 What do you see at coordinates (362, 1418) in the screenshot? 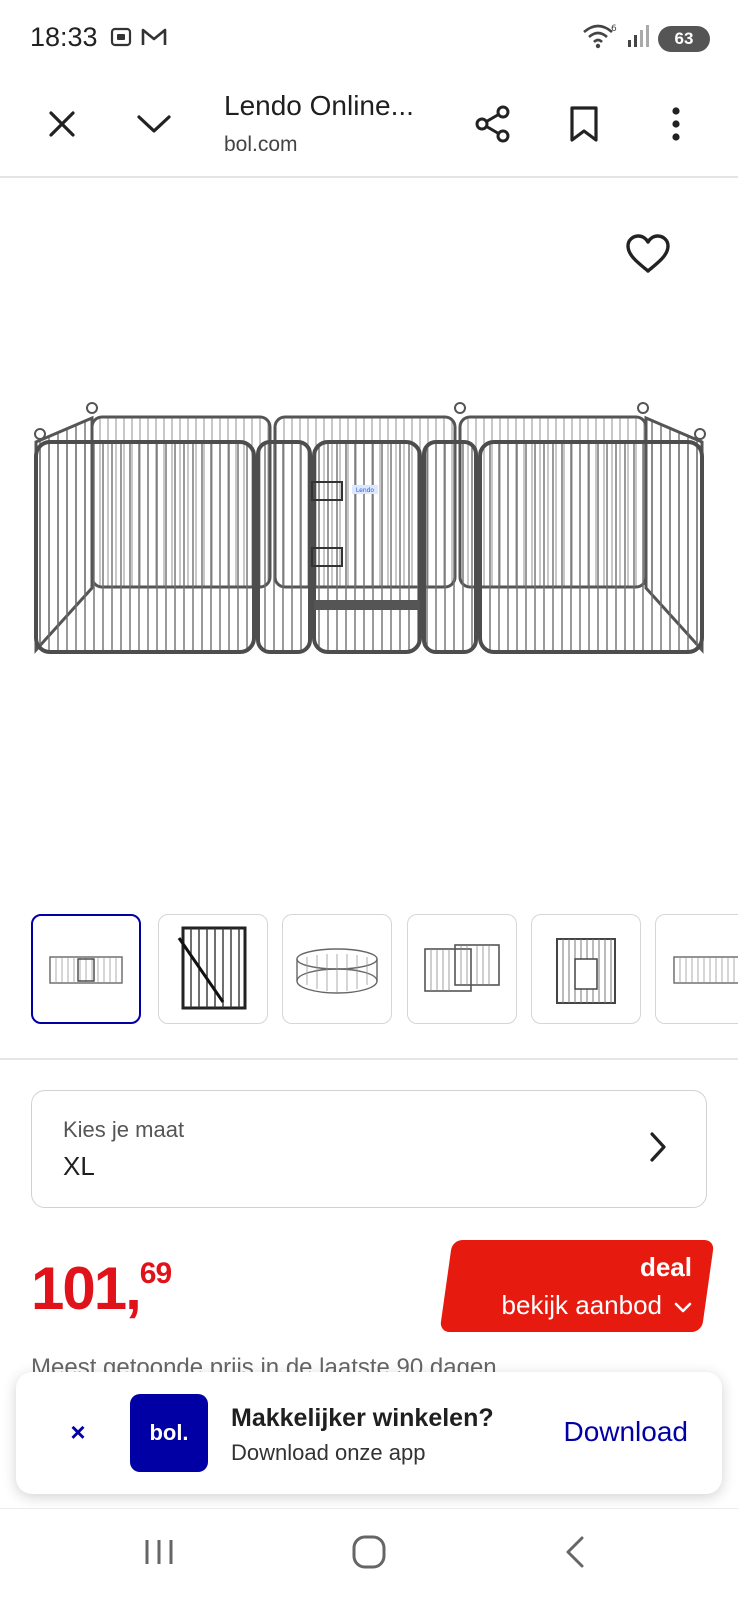
I see `banner-title: Makkelijker winkelen?` at bounding box center [362, 1418].